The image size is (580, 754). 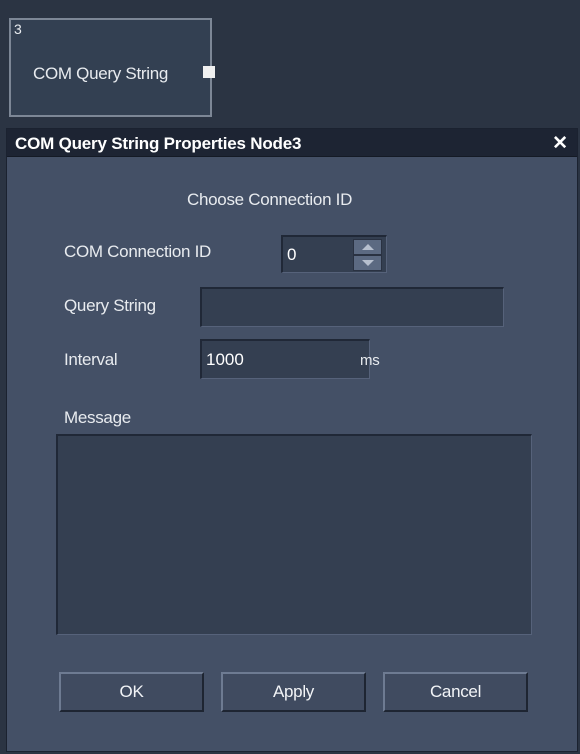 I want to click on interval-input, so click(x=285, y=359).